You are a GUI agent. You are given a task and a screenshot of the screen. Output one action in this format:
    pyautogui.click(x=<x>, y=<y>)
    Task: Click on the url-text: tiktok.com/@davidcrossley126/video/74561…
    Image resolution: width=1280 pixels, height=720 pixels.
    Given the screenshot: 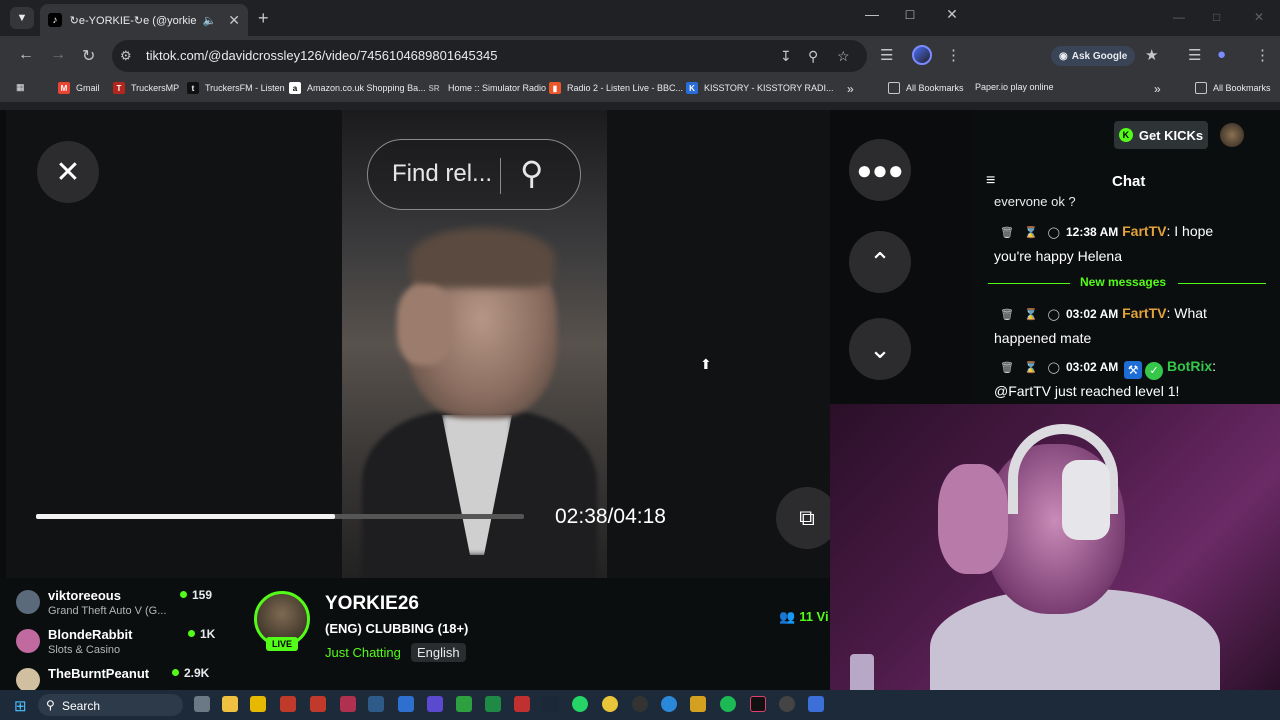 What is the action you would take?
    pyautogui.click(x=321, y=55)
    